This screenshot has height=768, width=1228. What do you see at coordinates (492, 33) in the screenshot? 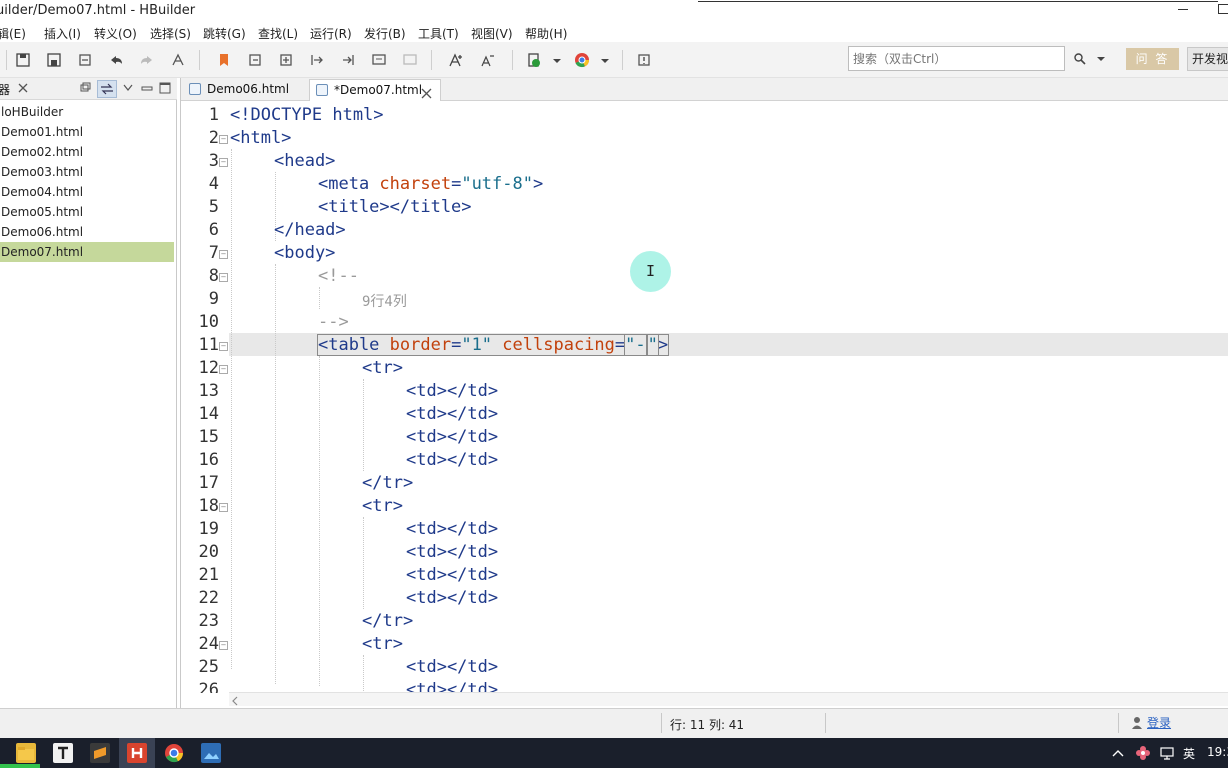
I see `menu-view: 视图(V)` at bounding box center [492, 33].